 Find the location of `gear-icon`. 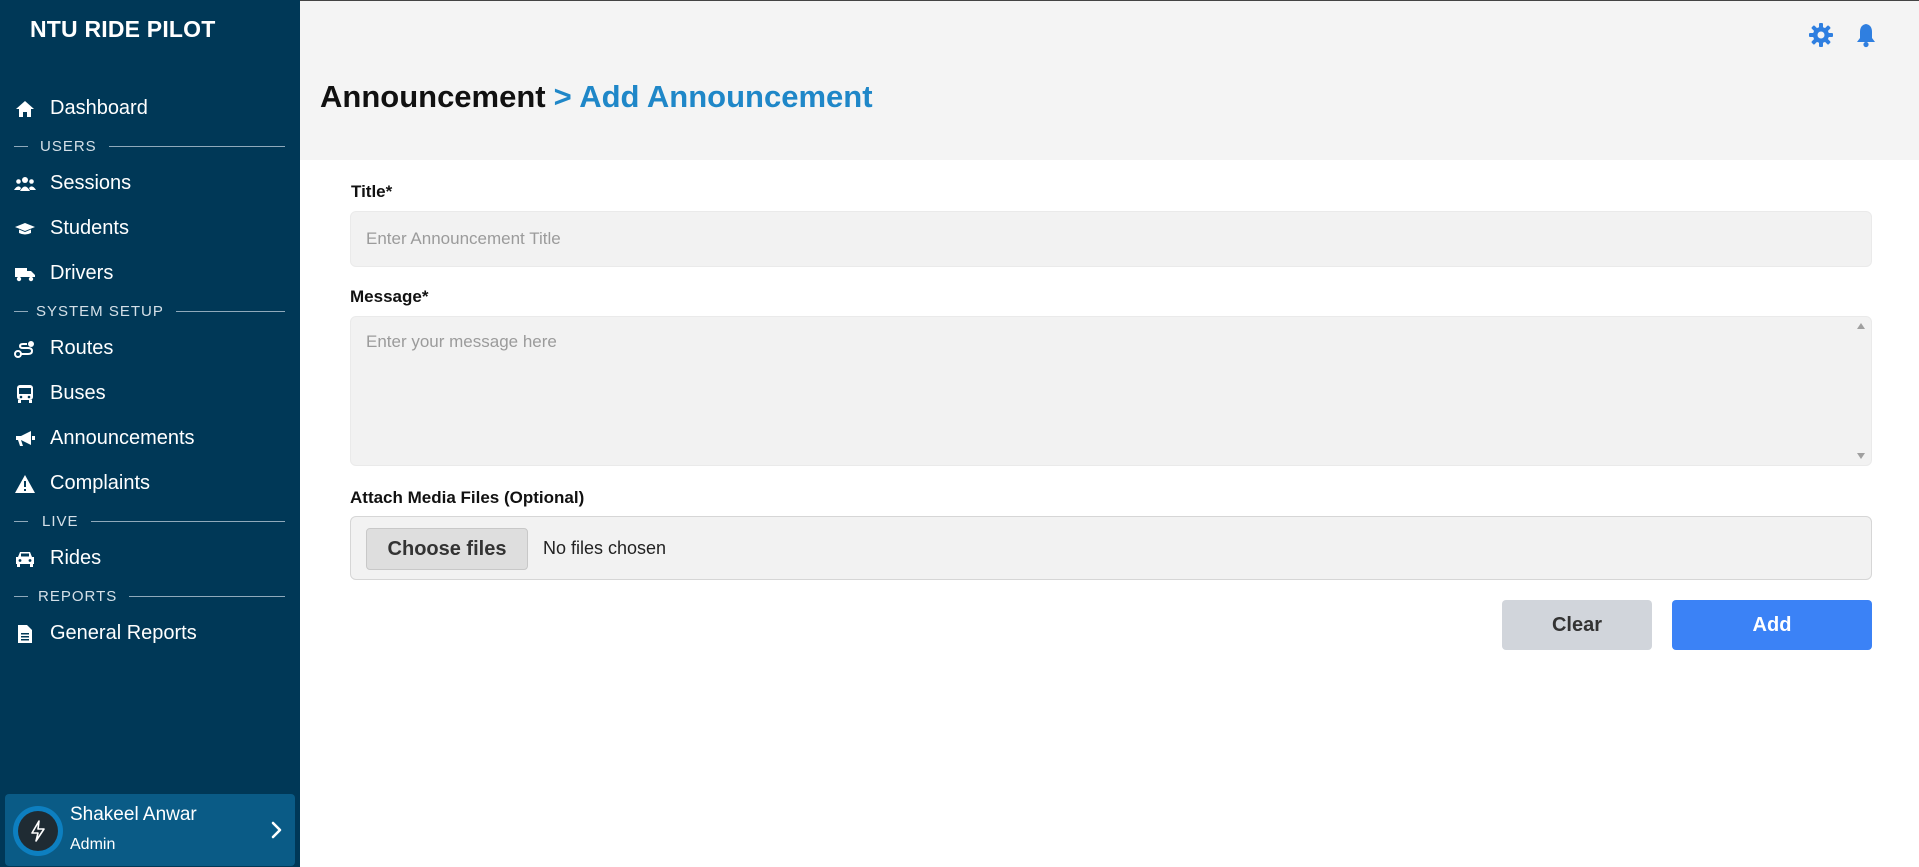

gear-icon is located at coordinates (1821, 35).